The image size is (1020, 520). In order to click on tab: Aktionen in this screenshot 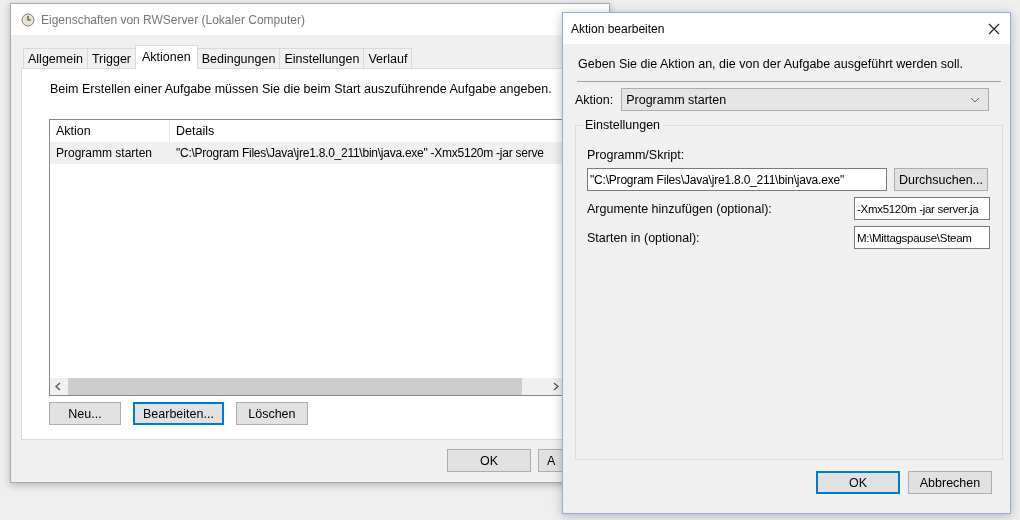, I will do `click(166, 57)`.